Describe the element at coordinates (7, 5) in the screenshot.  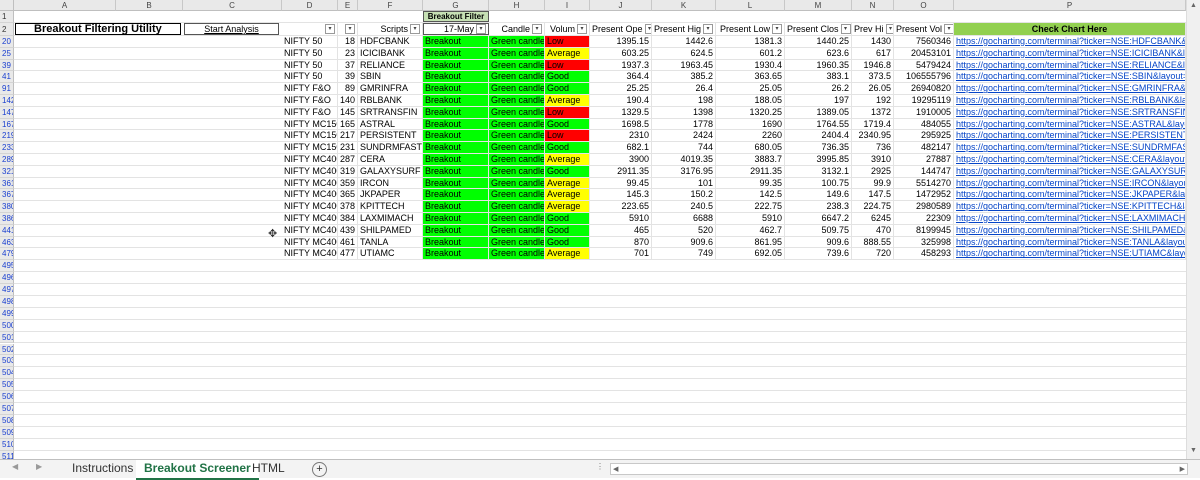
I see `select-all-corner` at that location.